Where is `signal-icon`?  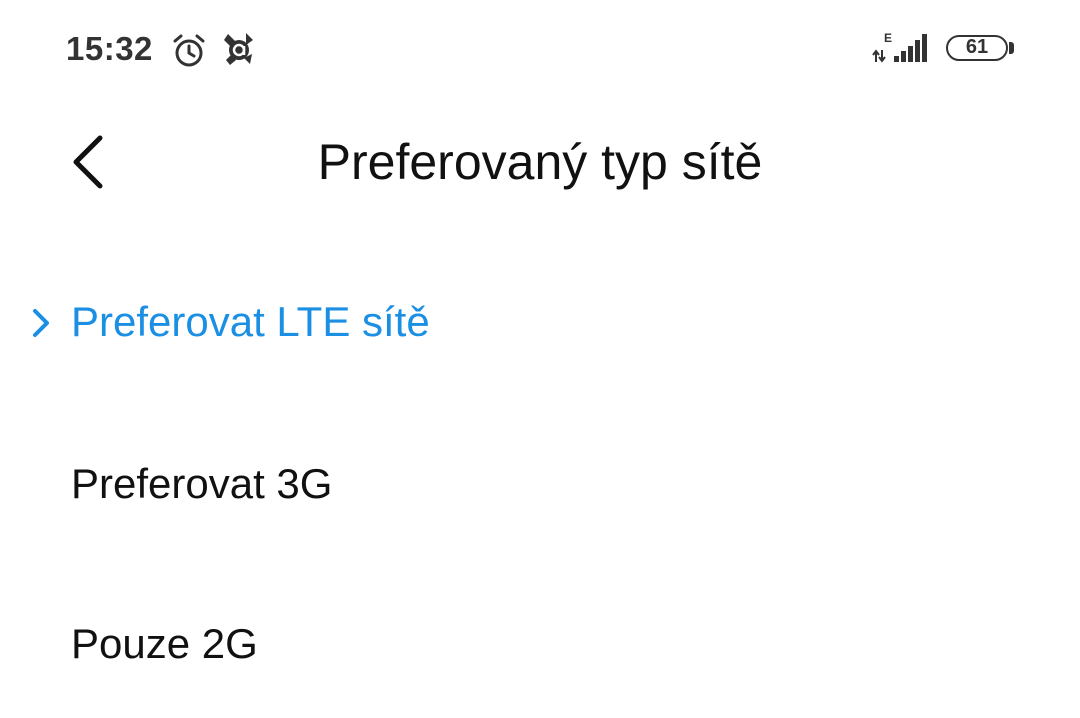 signal-icon is located at coordinates (903, 49).